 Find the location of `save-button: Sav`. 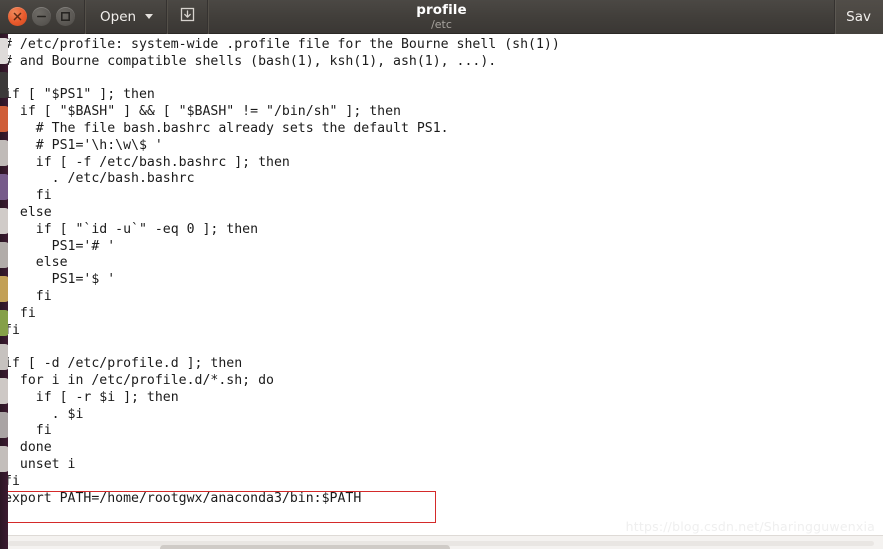

save-button: Sav is located at coordinates (858, 17).